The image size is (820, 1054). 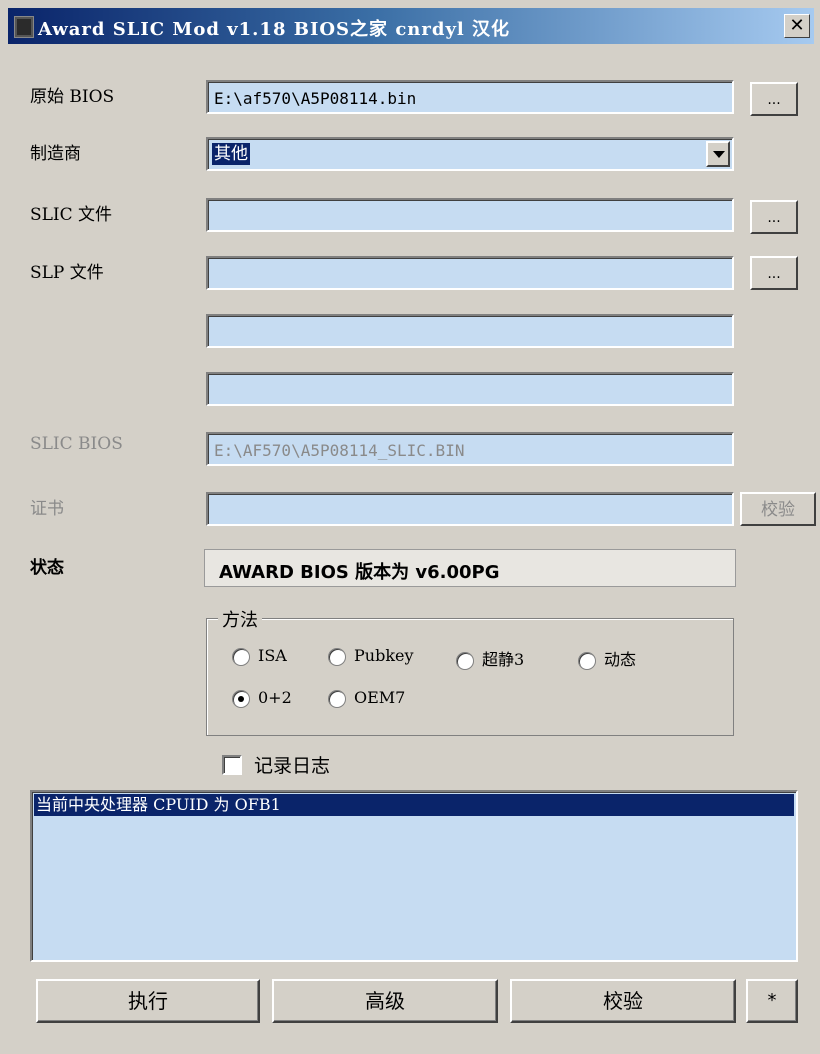 What do you see at coordinates (47, 568) in the screenshot?
I see `status-label: 状态` at bounding box center [47, 568].